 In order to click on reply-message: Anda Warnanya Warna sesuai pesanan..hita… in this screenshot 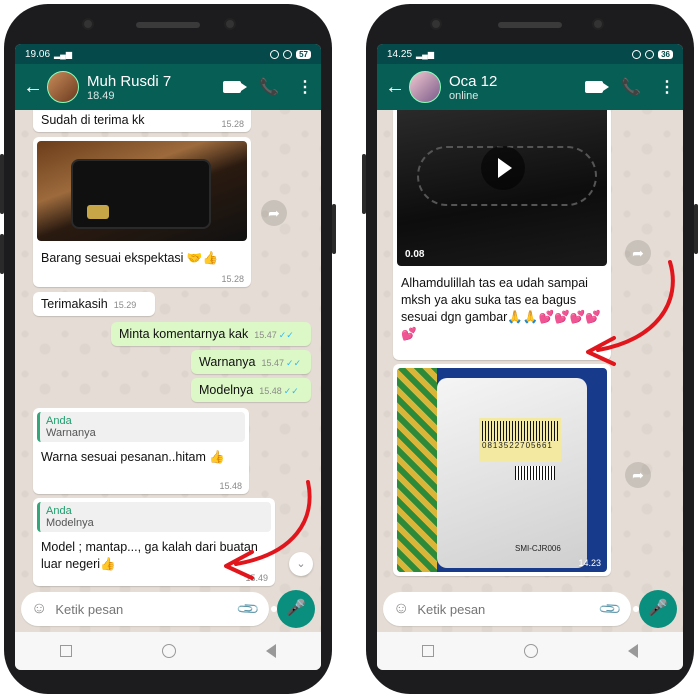, I will do `click(141, 451)`.